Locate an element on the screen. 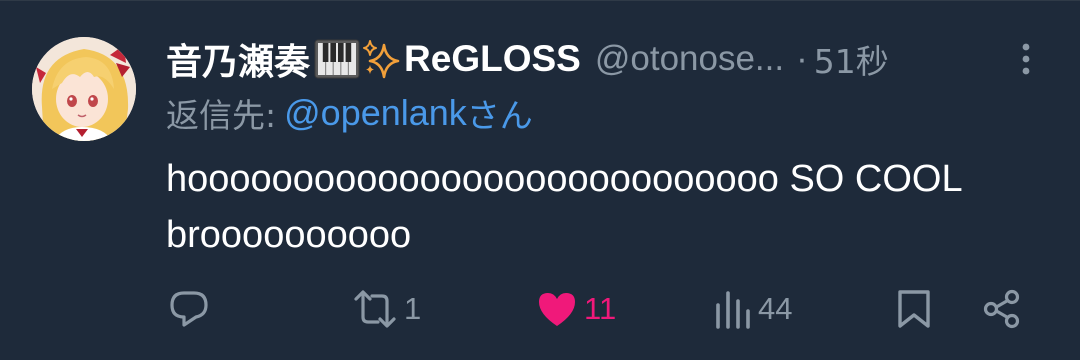  piano-icon is located at coordinates (337, 59).